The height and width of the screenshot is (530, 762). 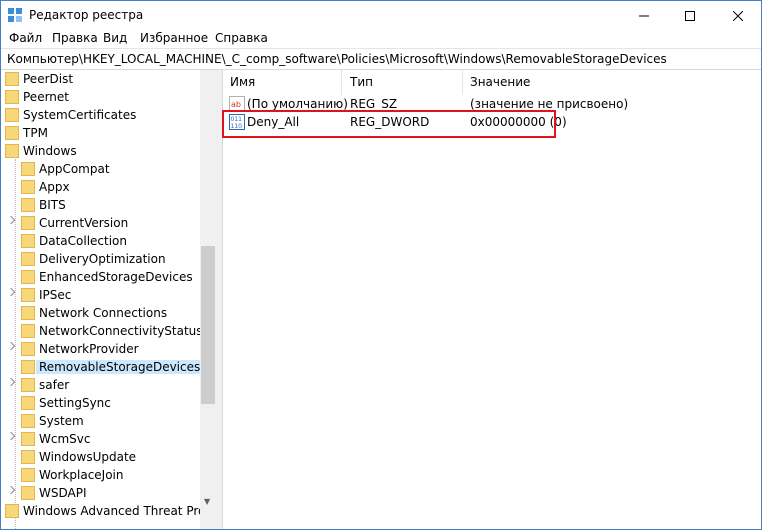 I want to click on tree-item-label: AppCompat, so click(x=74, y=169).